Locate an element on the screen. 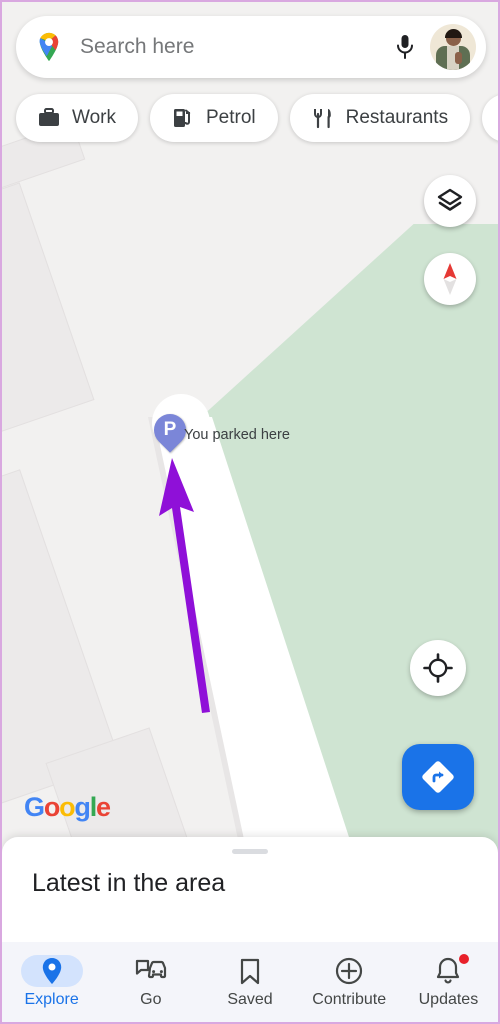 This screenshot has height=1024, width=500. parking-marker: P is located at coordinates (170, 432).